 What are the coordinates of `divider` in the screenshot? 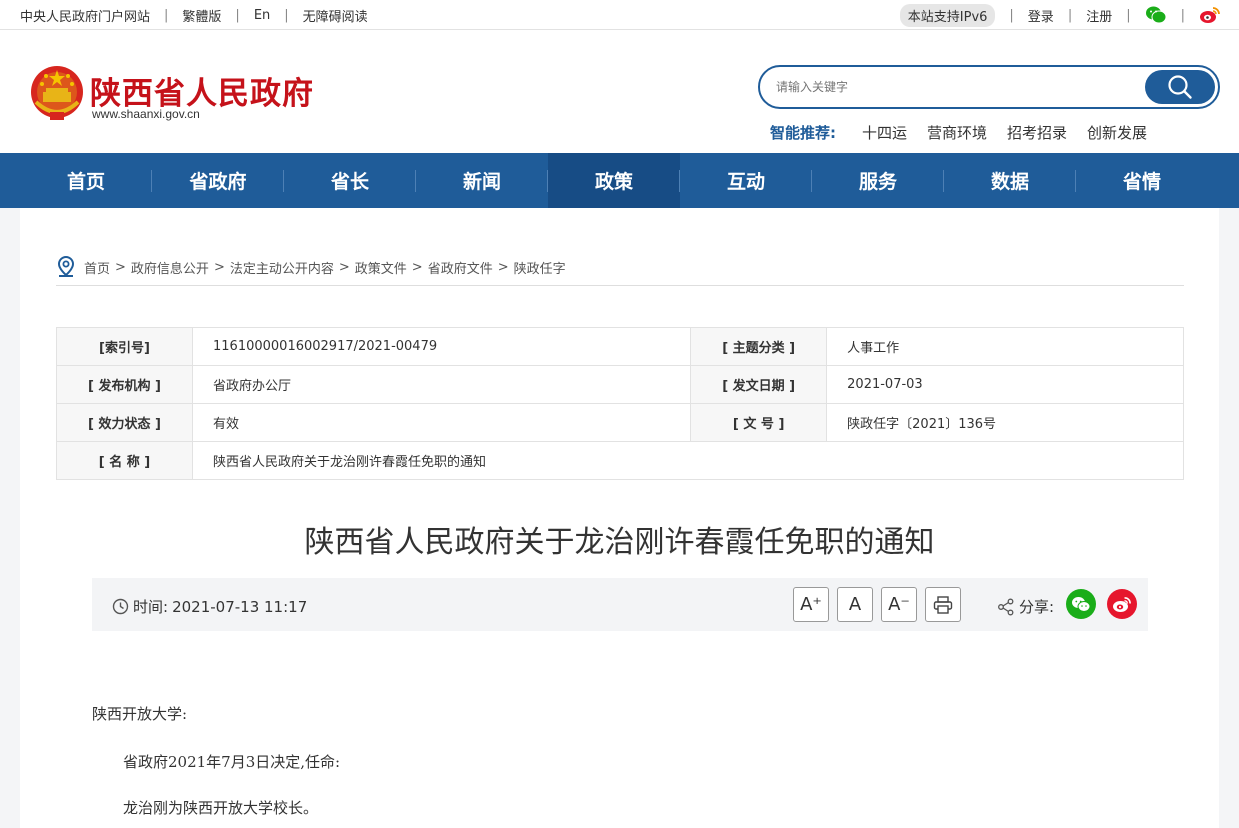 It's located at (620, 285).